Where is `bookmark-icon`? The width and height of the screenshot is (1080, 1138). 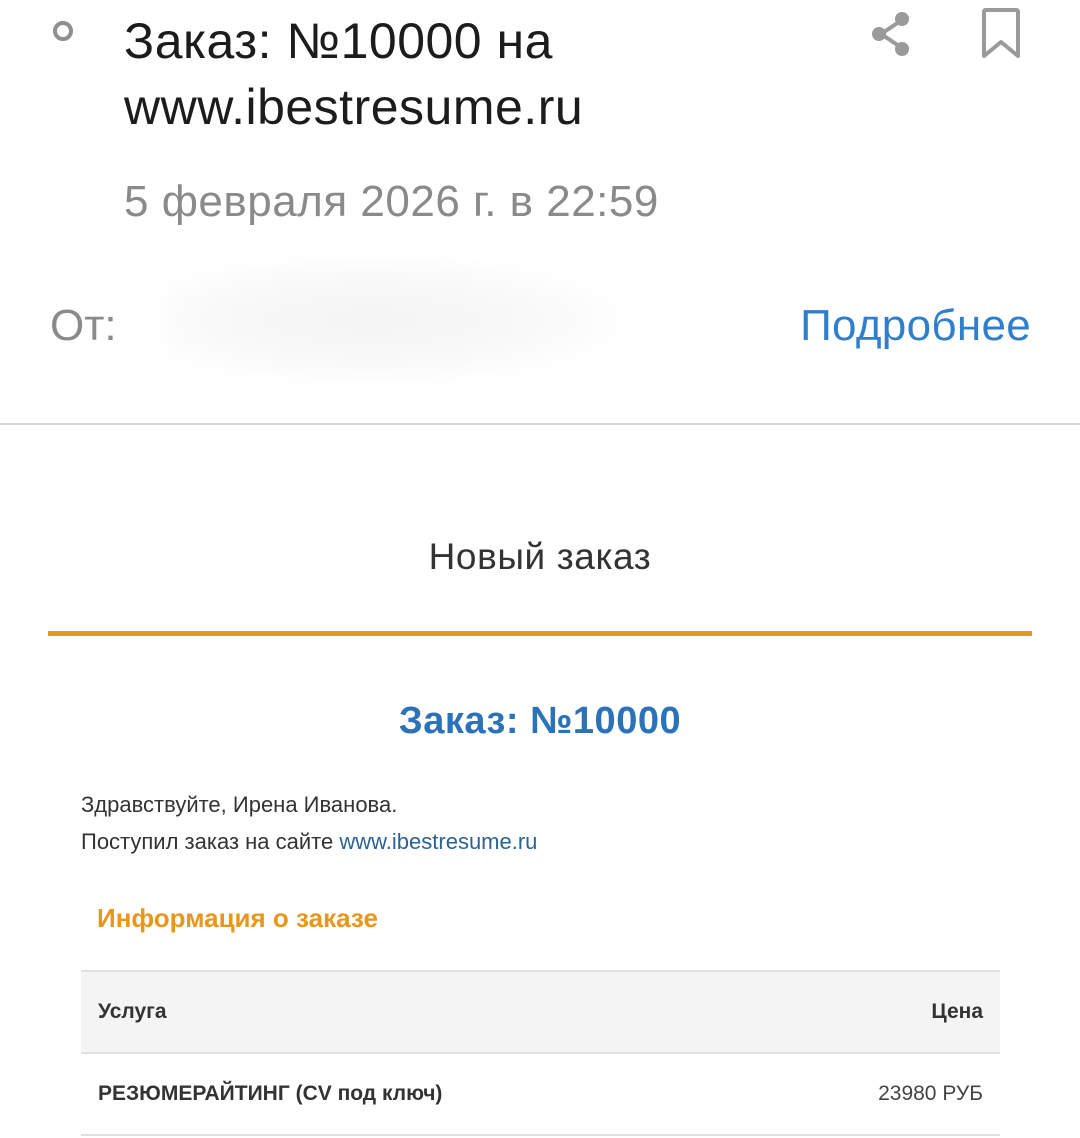 bookmark-icon is located at coordinates (1001, 34).